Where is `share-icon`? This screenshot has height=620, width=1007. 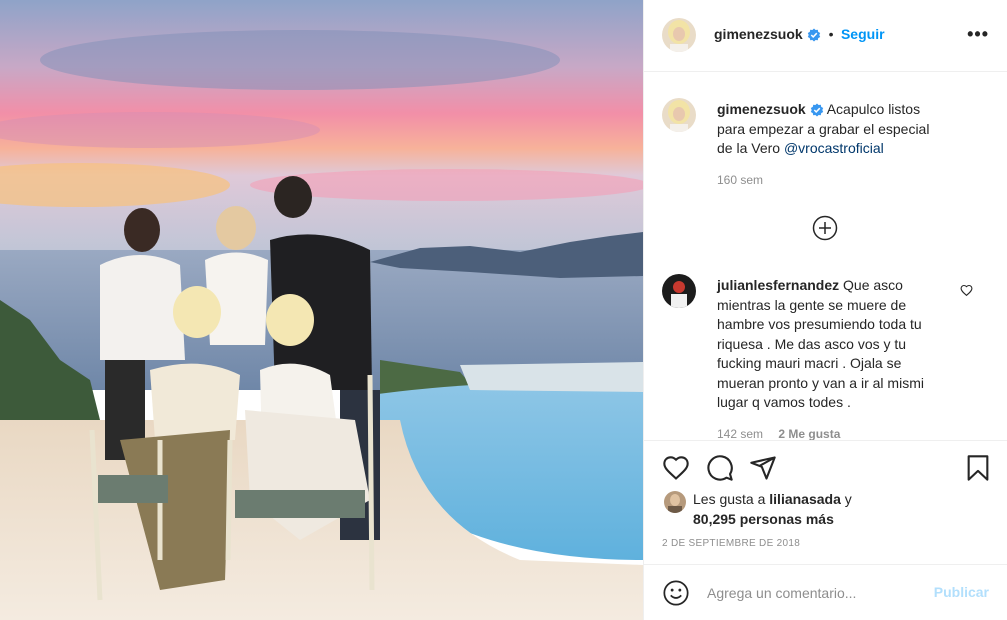
share-icon is located at coordinates (763, 468).